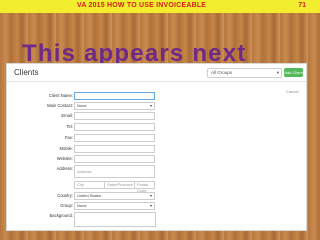  What do you see at coordinates (60, 105) in the screenshot?
I see `main-contact-label: Main Contact:` at bounding box center [60, 105].